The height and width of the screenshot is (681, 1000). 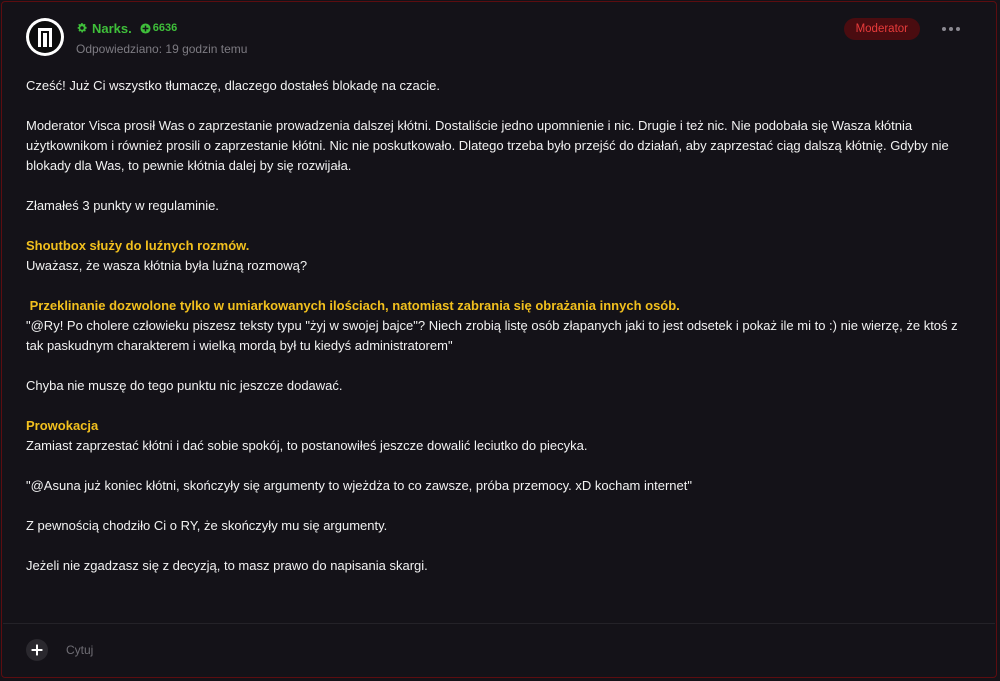 I want to click on body-paragraph: Złamałeś 3 punkty w regulaminie., so click(x=122, y=205).